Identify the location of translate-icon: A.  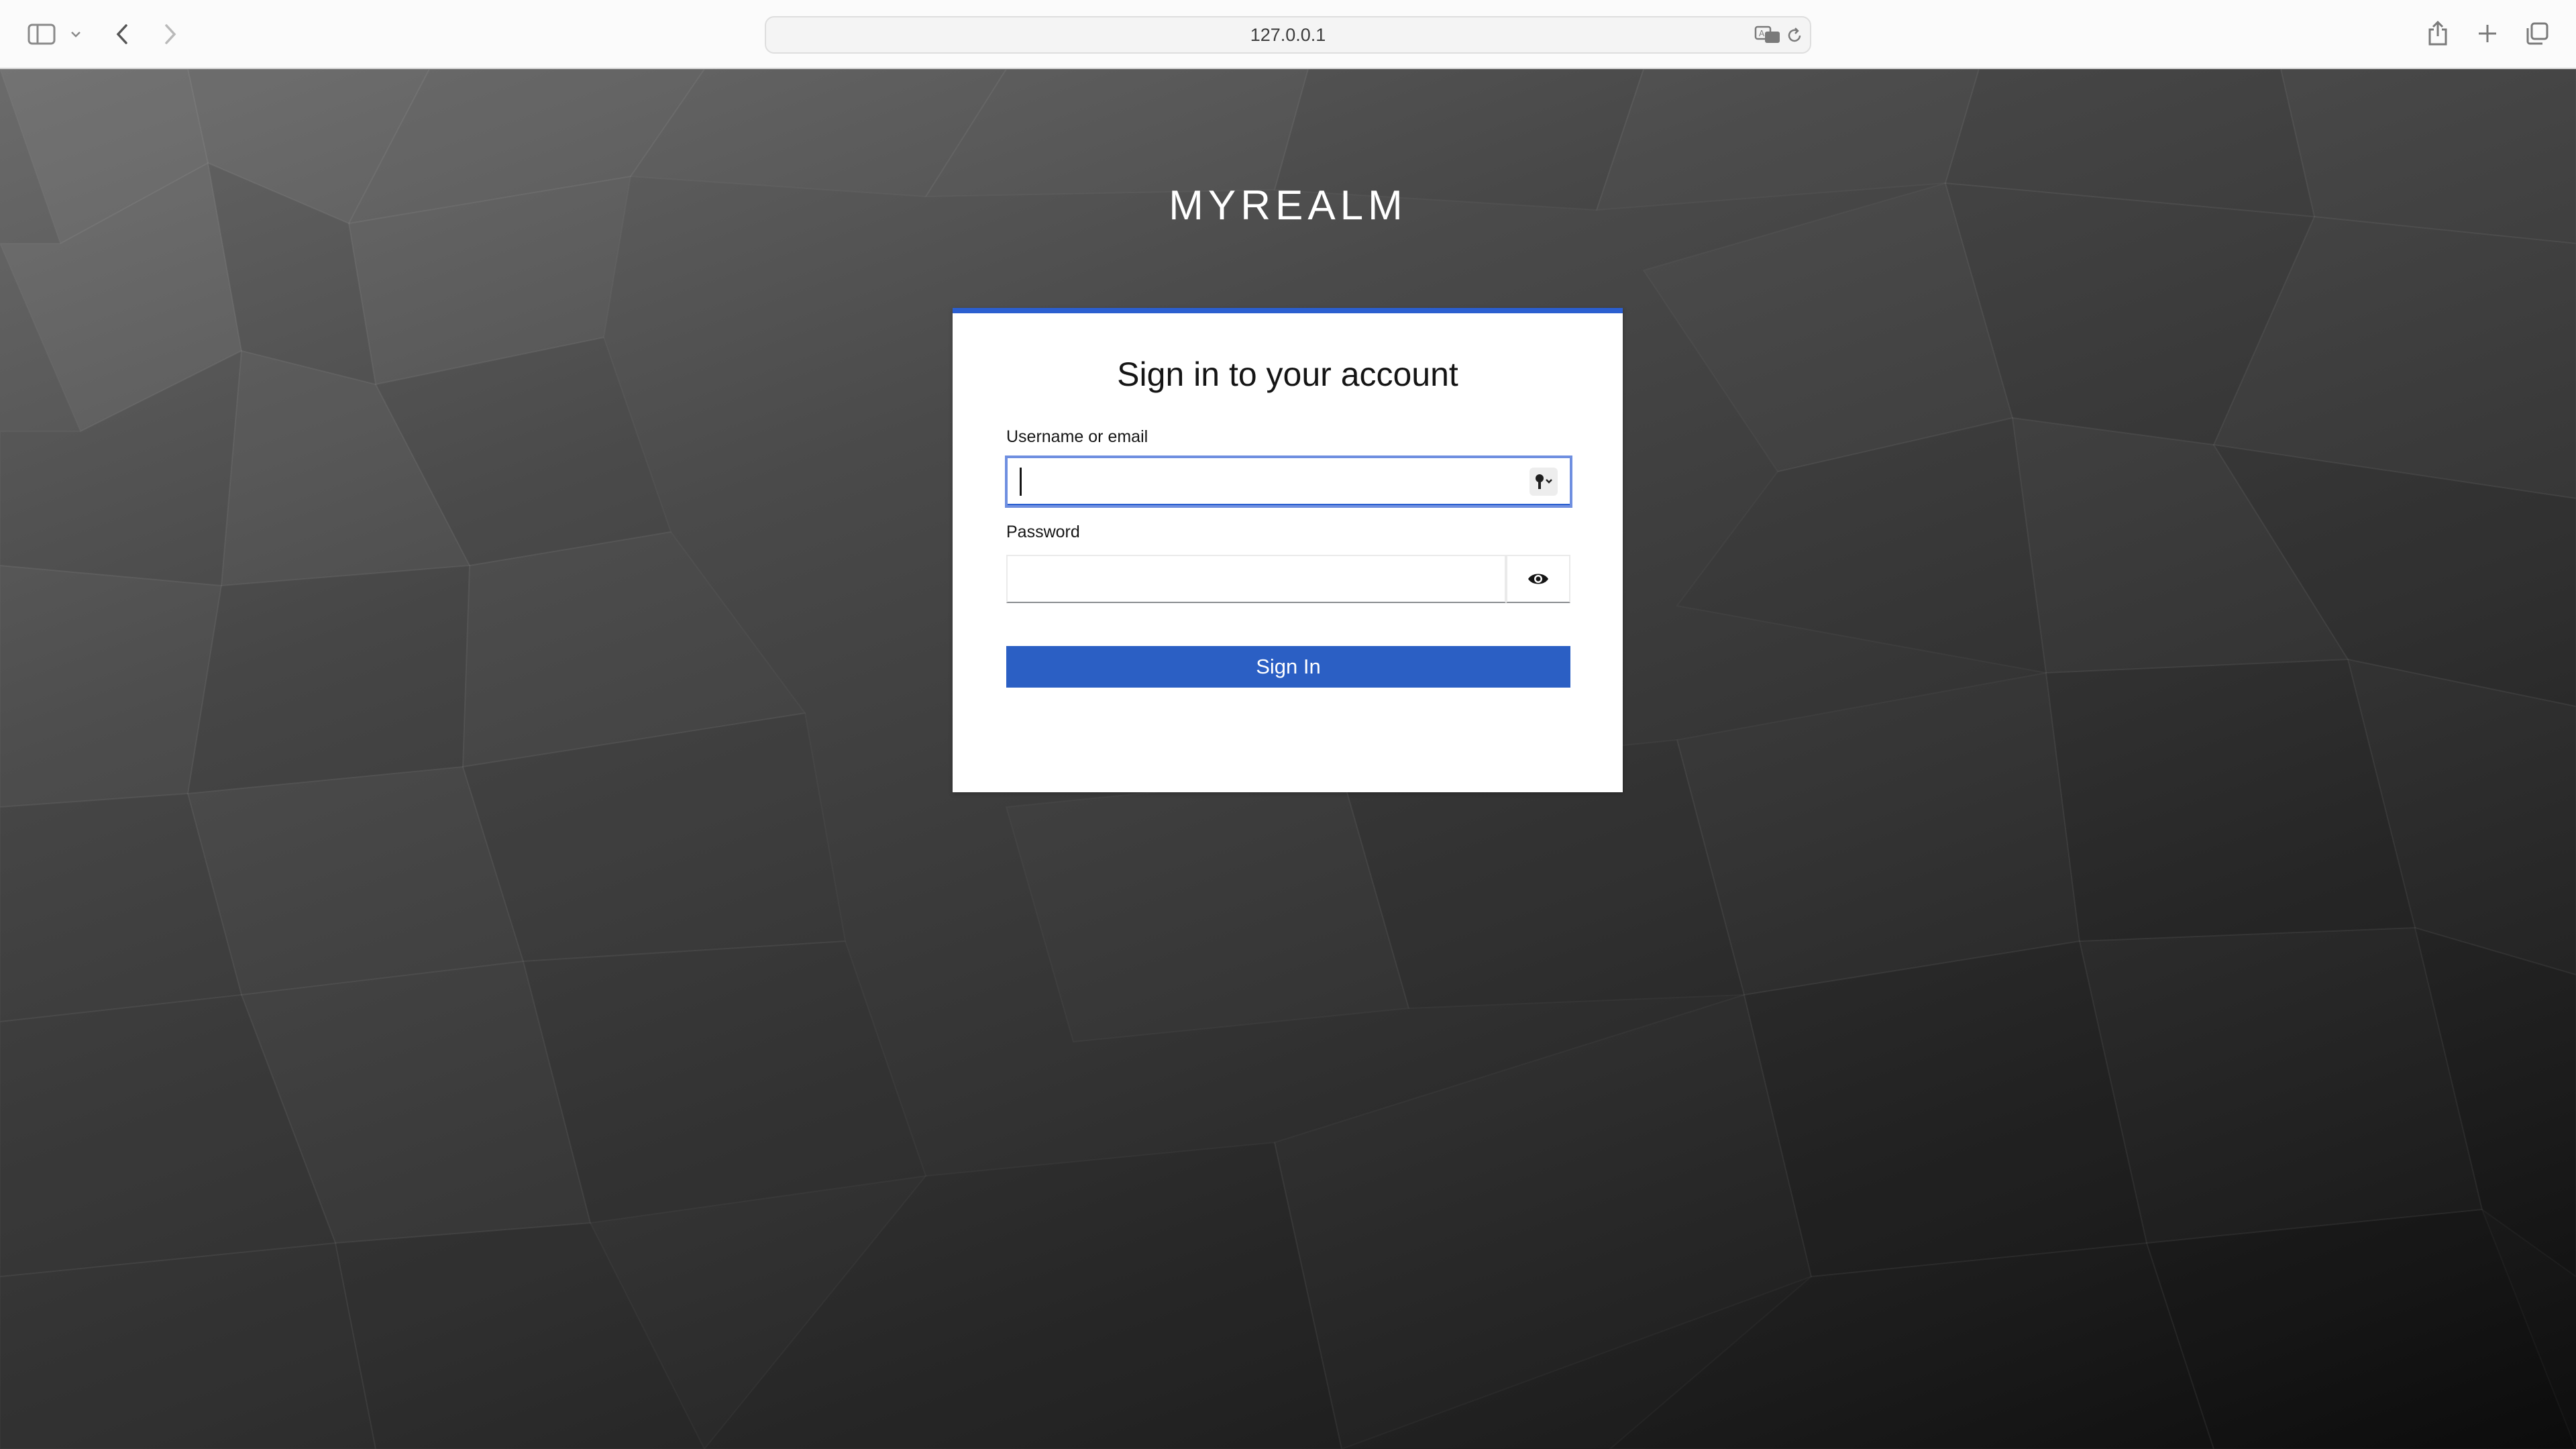
(1768, 35).